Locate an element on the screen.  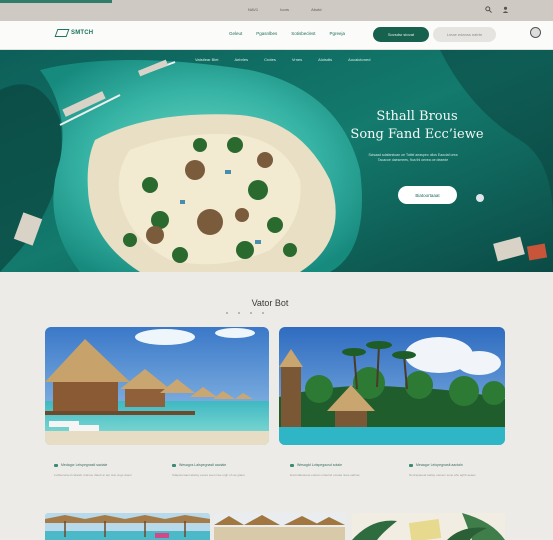
tropical-leaves-image is located at coordinates (428, 526).